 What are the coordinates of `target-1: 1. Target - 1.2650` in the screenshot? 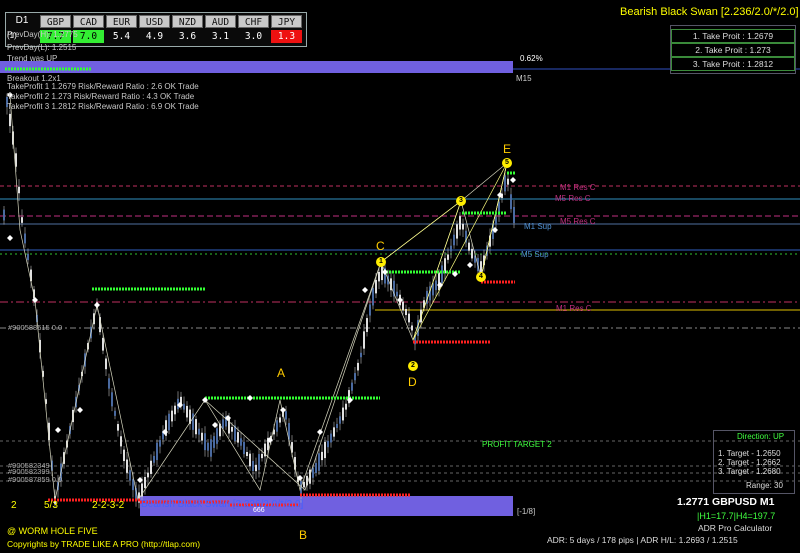 It's located at (749, 453).